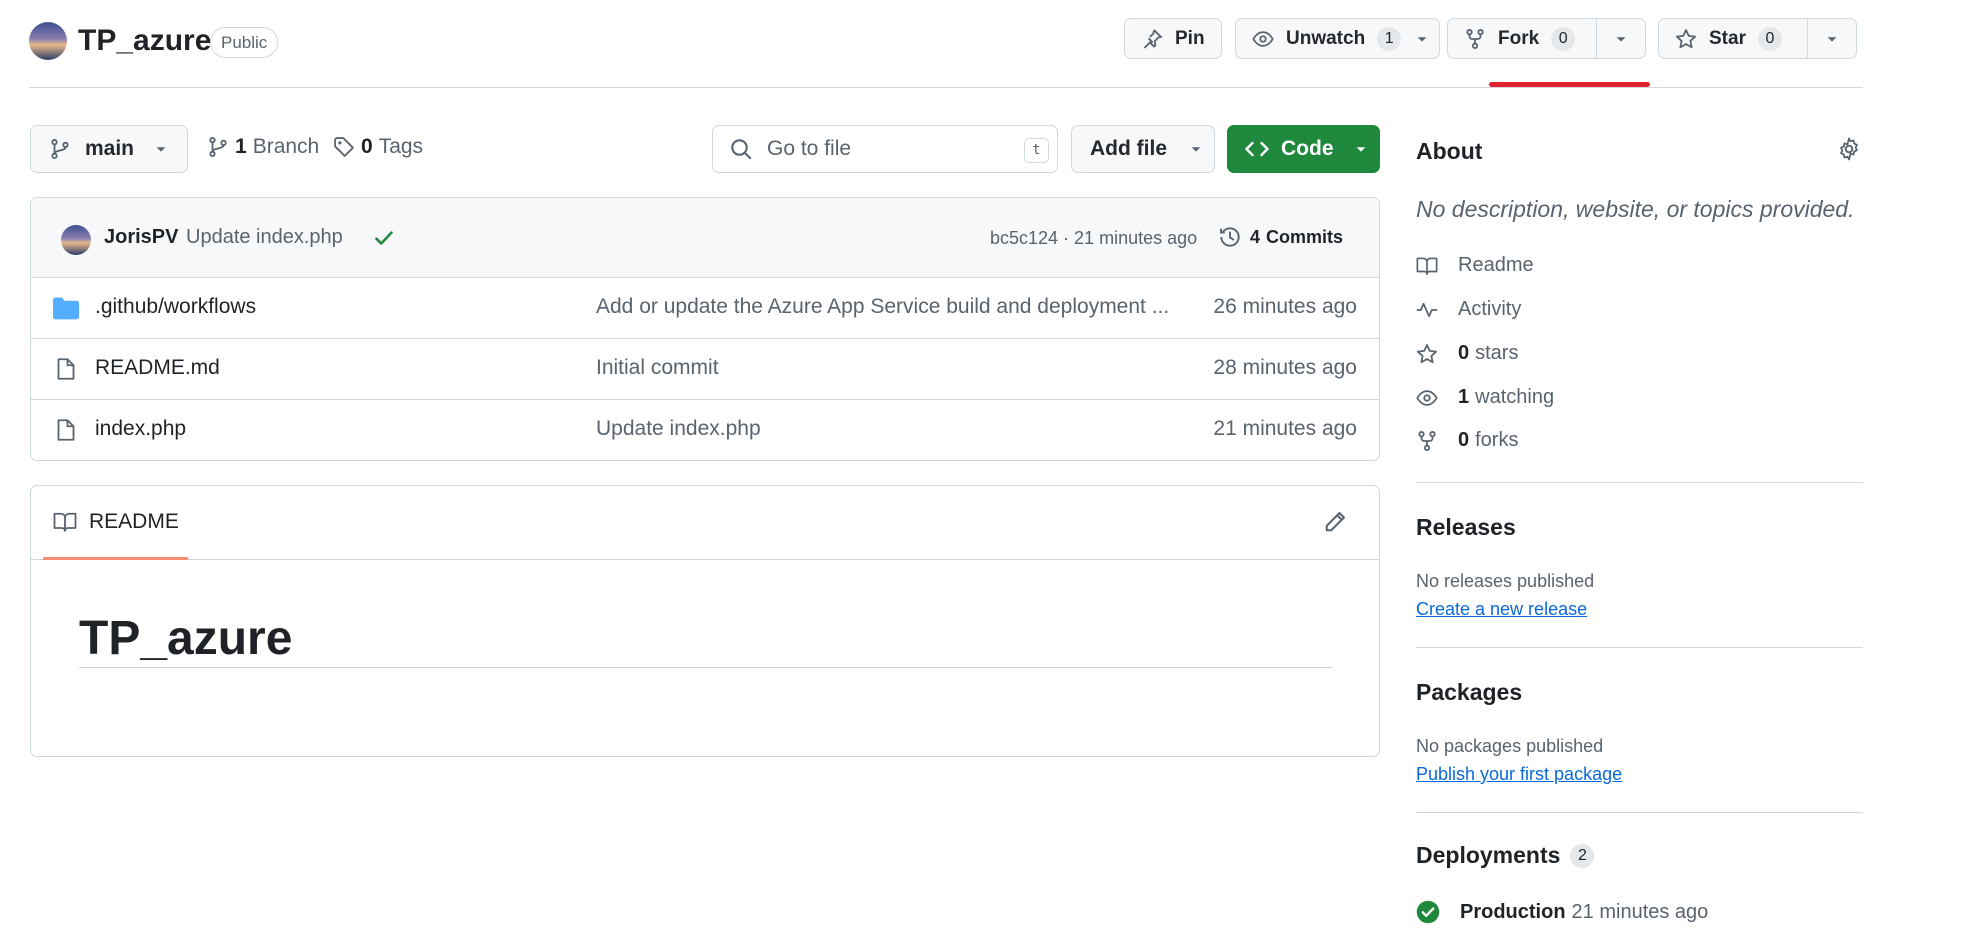 The height and width of the screenshot is (946, 1987). What do you see at coordinates (1485, 397) in the screenshot?
I see `watching-link: 1 watching` at bounding box center [1485, 397].